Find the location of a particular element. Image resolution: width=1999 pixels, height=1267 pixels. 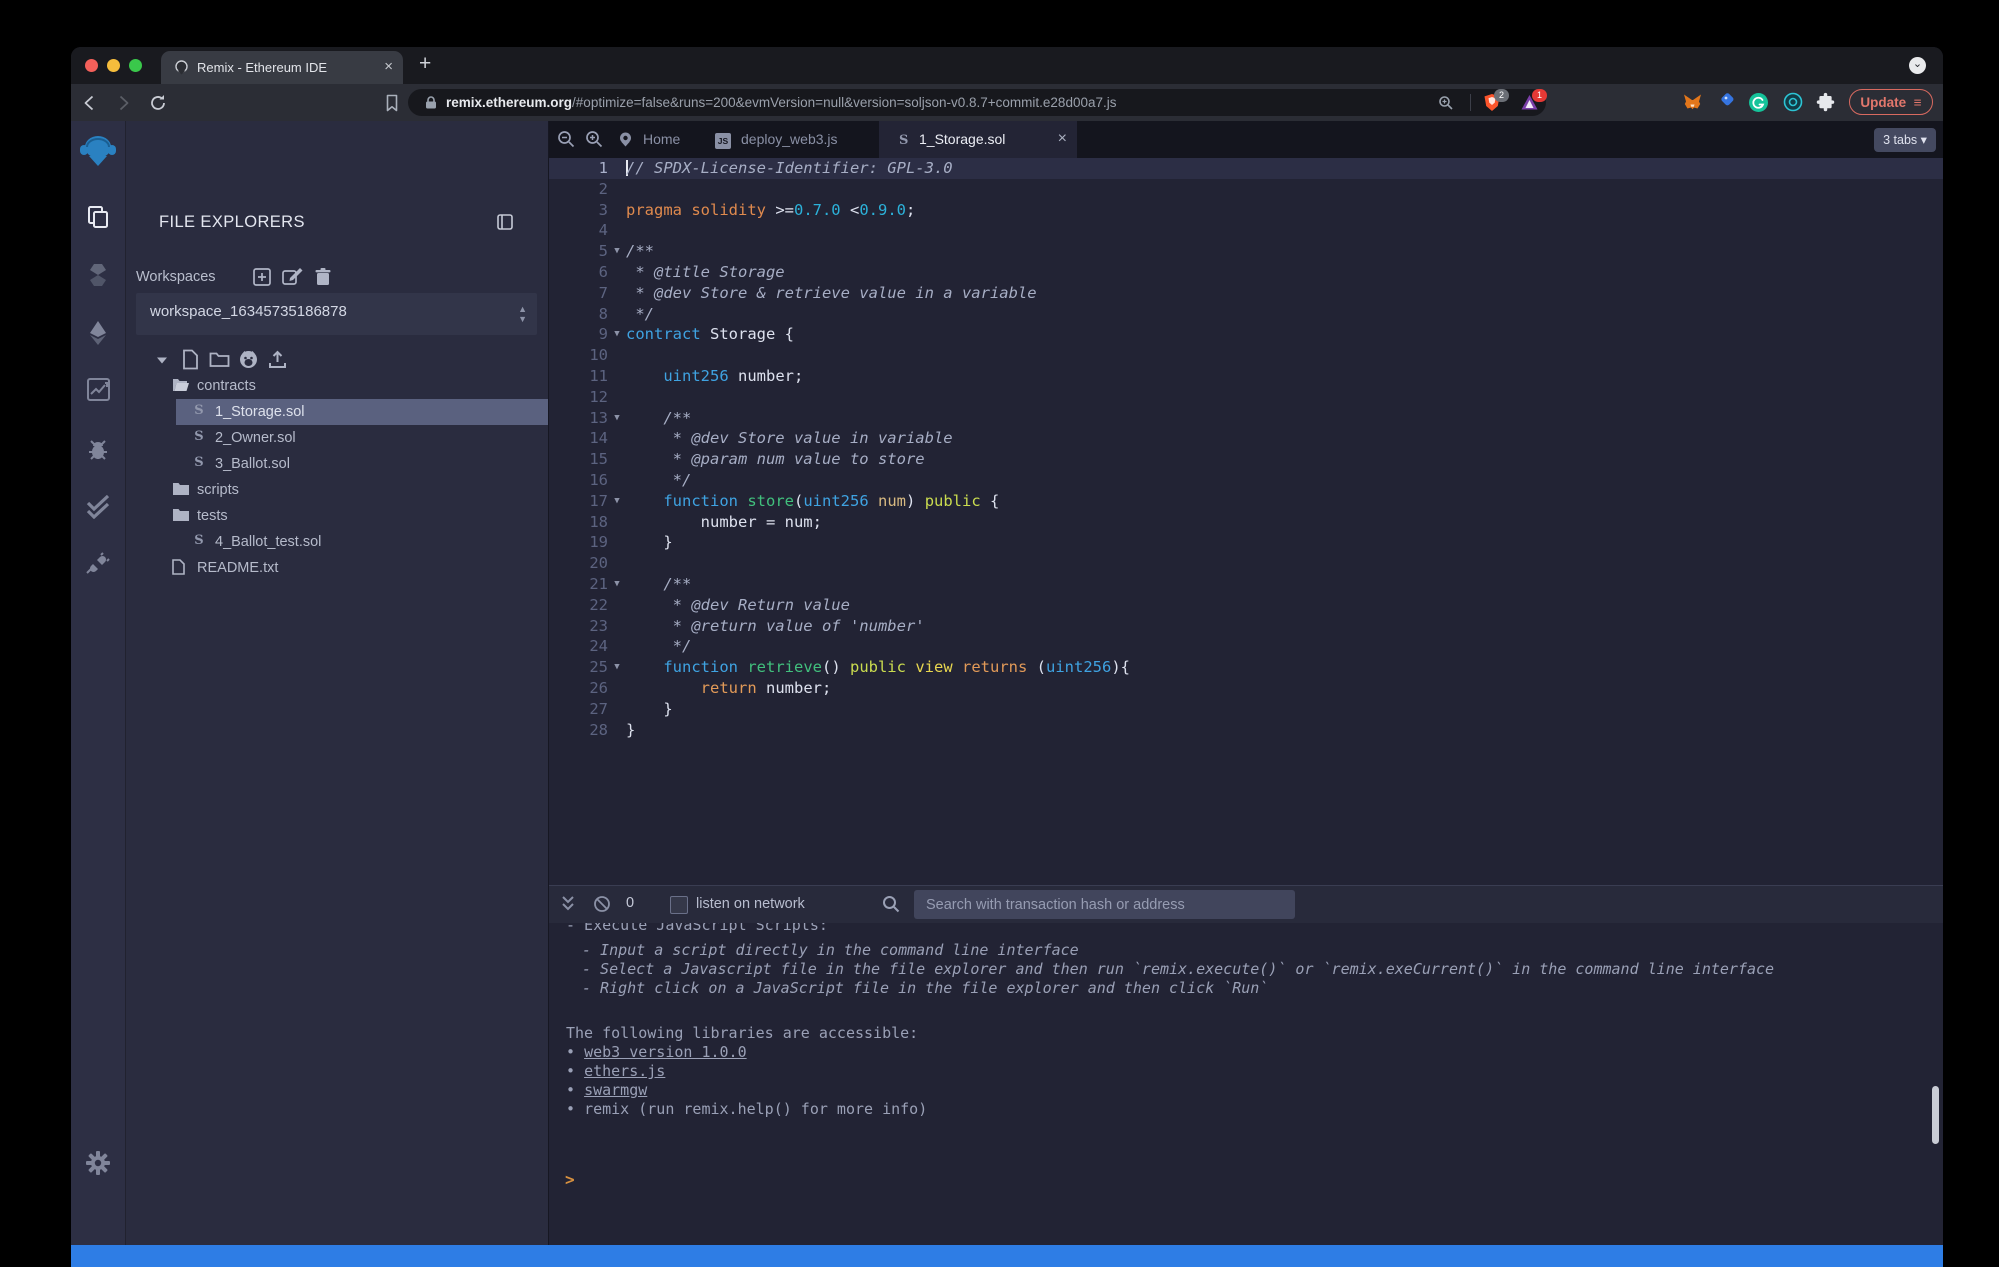

code-line-18: 18 number = num; is located at coordinates (705, 521).